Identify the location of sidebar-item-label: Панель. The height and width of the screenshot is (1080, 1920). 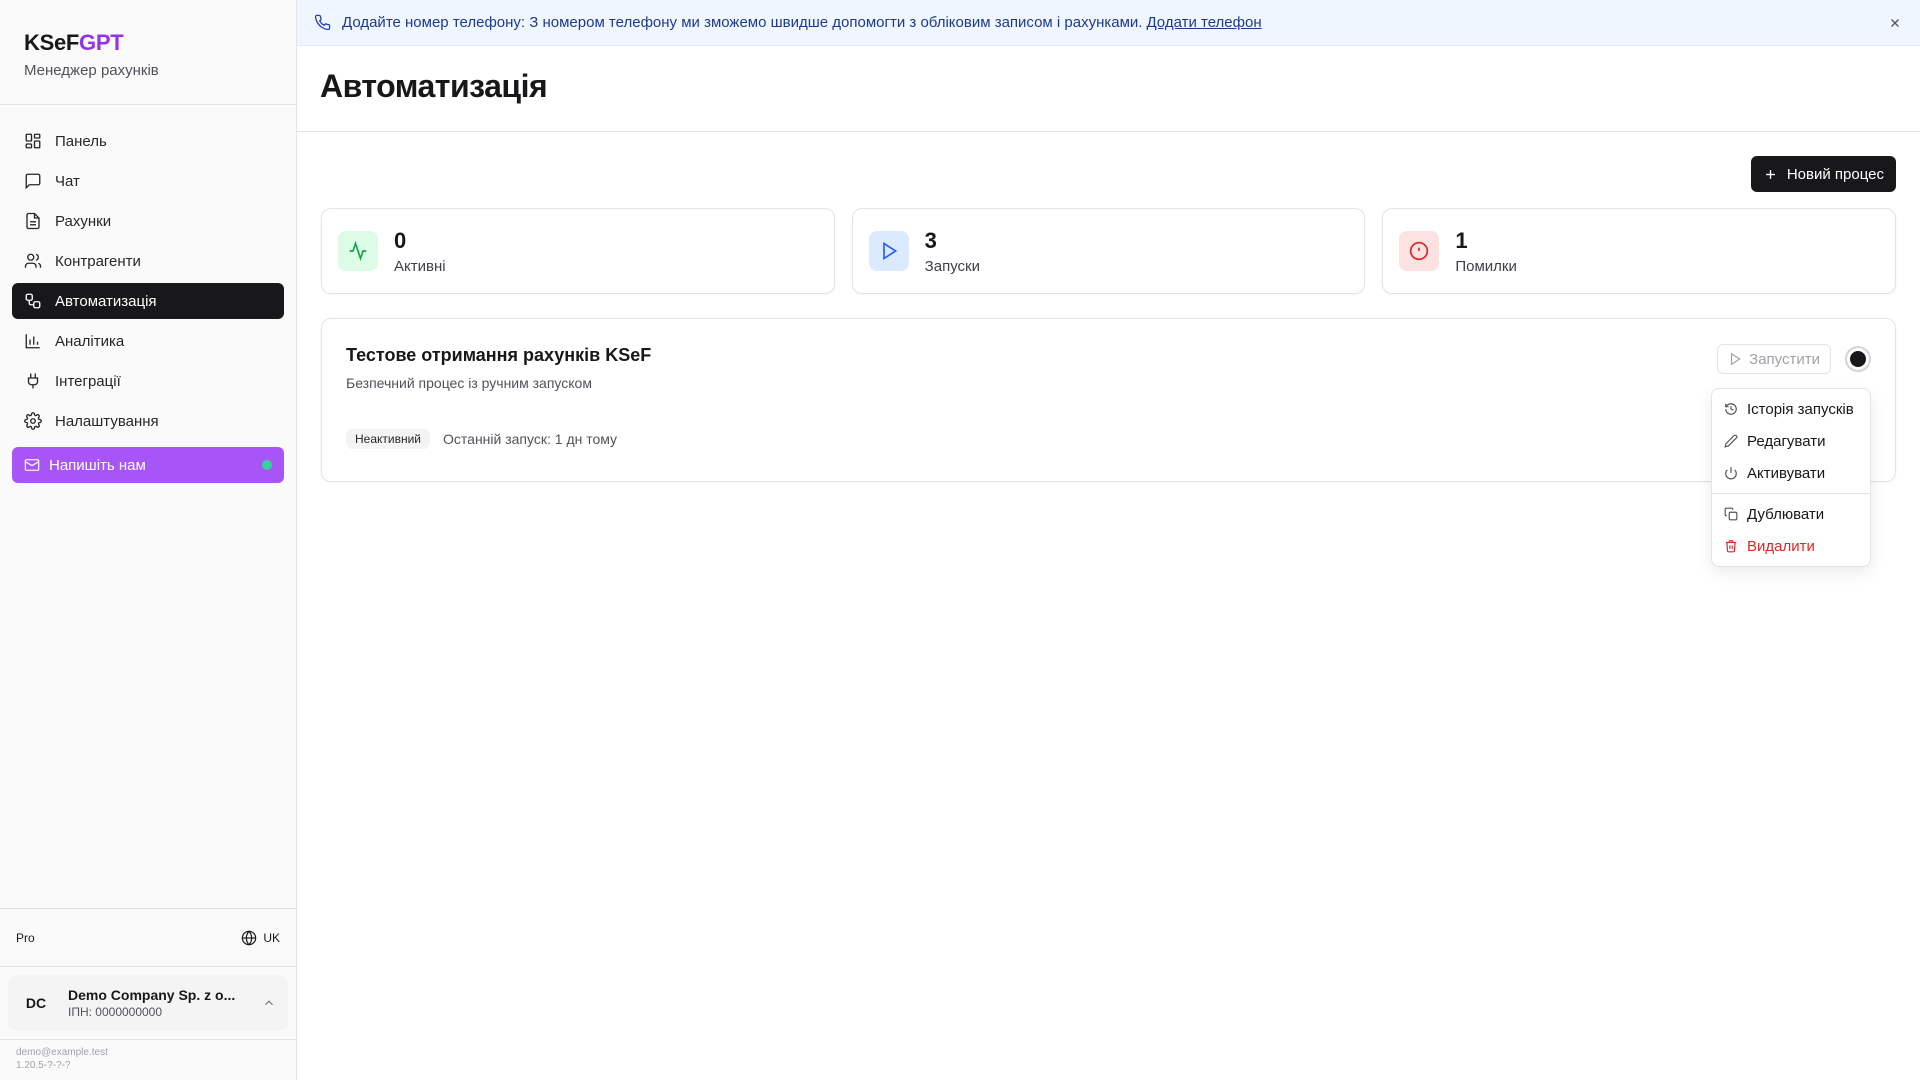
(81, 141).